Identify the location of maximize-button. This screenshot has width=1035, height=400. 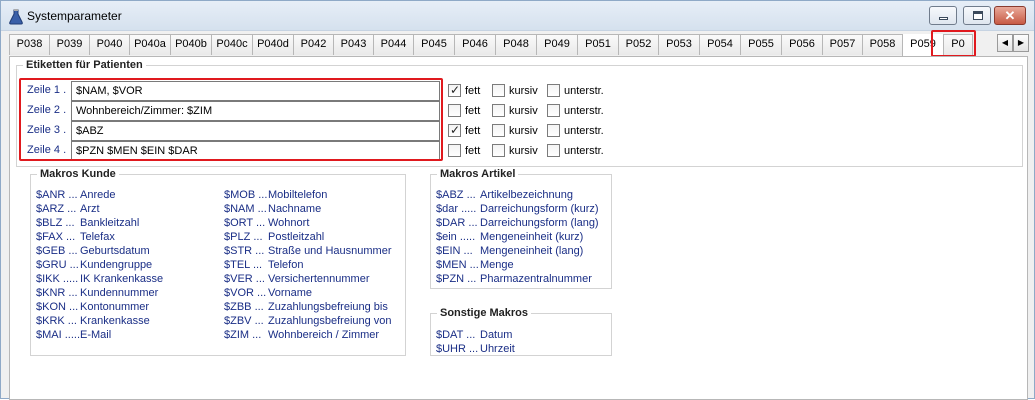
(977, 15).